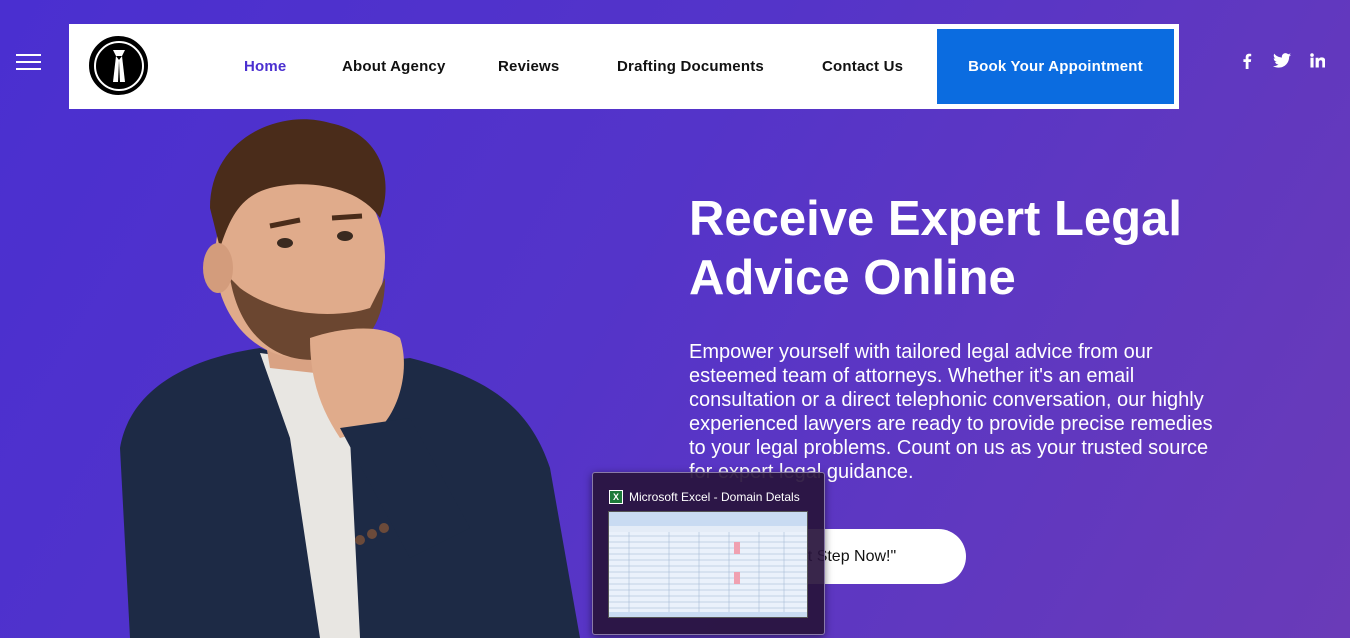 The height and width of the screenshot is (638, 1350). Describe the element at coordinates (690, 66) in the screenshot. I see `nav-drafting-documents: Drafting Documents` at that location.